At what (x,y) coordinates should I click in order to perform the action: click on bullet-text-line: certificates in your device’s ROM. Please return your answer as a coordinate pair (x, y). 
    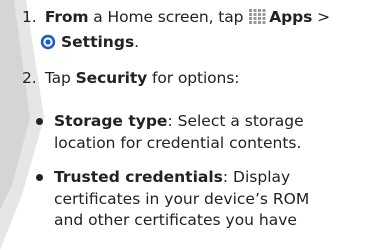
    Looking at the image, I should click on (182, 198).